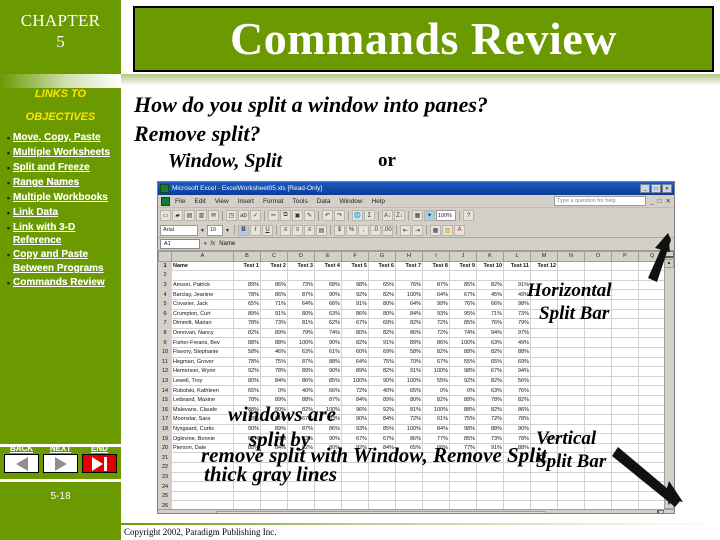 The height and width of the screenshot is (540, 720). Describe the element at coordinates (301, 333) in the screenshot. I see `cell-D8: 79%` at that location.